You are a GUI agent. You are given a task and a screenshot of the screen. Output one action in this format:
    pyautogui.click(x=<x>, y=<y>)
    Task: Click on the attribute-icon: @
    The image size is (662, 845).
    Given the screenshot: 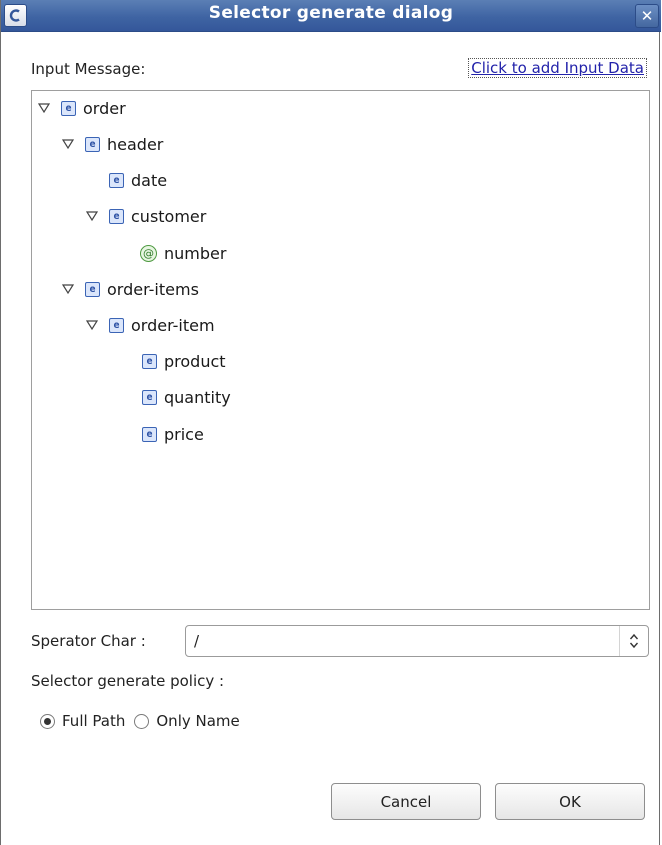 What is the action you would take?
    pyautogui.click(x=148, y=253)
    